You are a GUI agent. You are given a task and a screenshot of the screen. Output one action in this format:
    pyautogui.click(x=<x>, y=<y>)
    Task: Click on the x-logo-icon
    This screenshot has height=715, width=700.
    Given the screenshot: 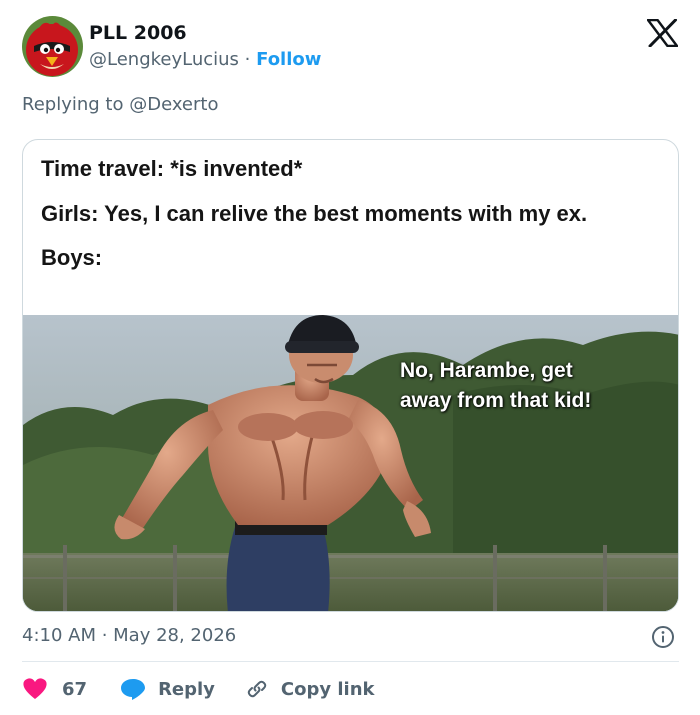 What is the action you would take?
    pyautogui.click(x=662, y=33)
    